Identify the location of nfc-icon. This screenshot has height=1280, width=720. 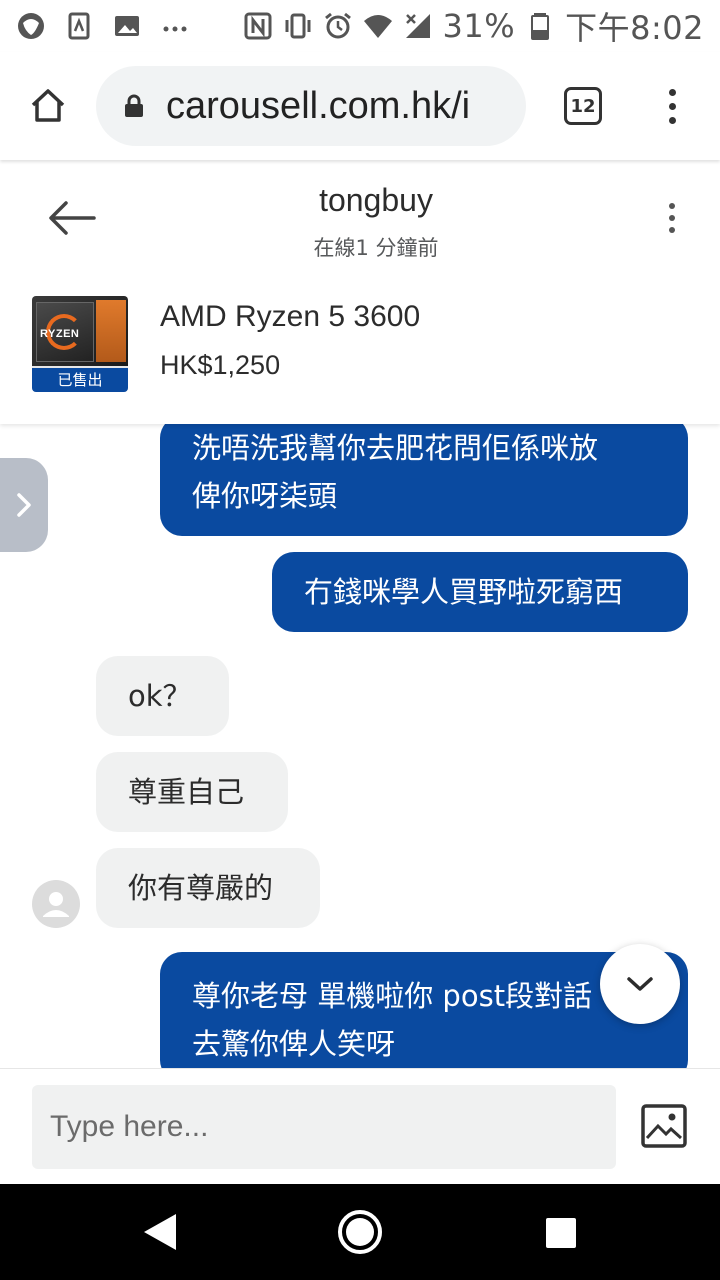
(258, 26).